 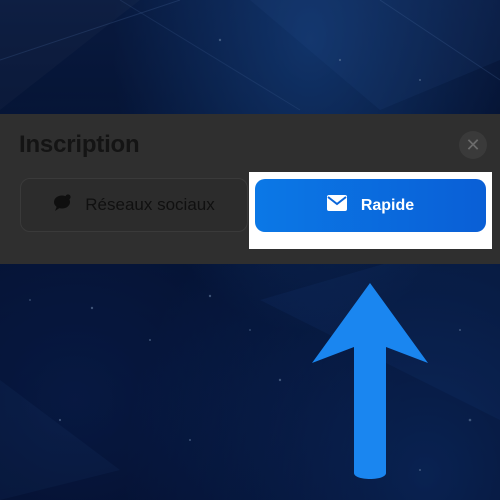 What do you see at coordinates (387, 205) in the screenshot?
I see `tab-quick-signup-label: Rapide` at bounding box center [387, 205].